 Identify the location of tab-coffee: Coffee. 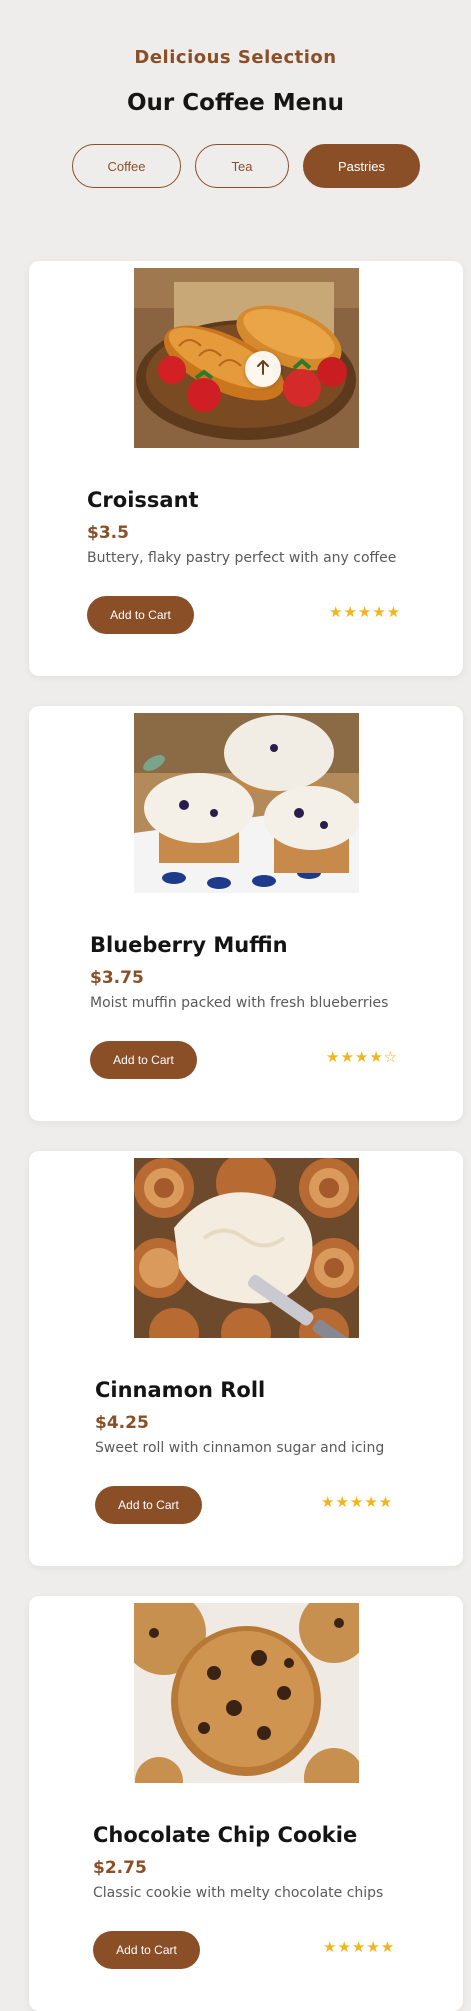
(126, 166).